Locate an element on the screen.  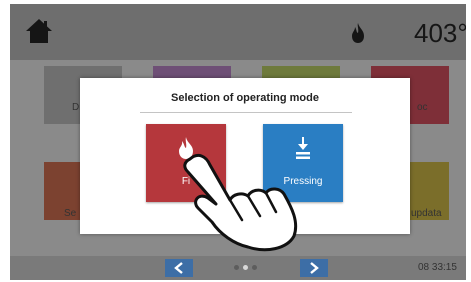
pointing-hand-icon is located at coordinates (240, 202).